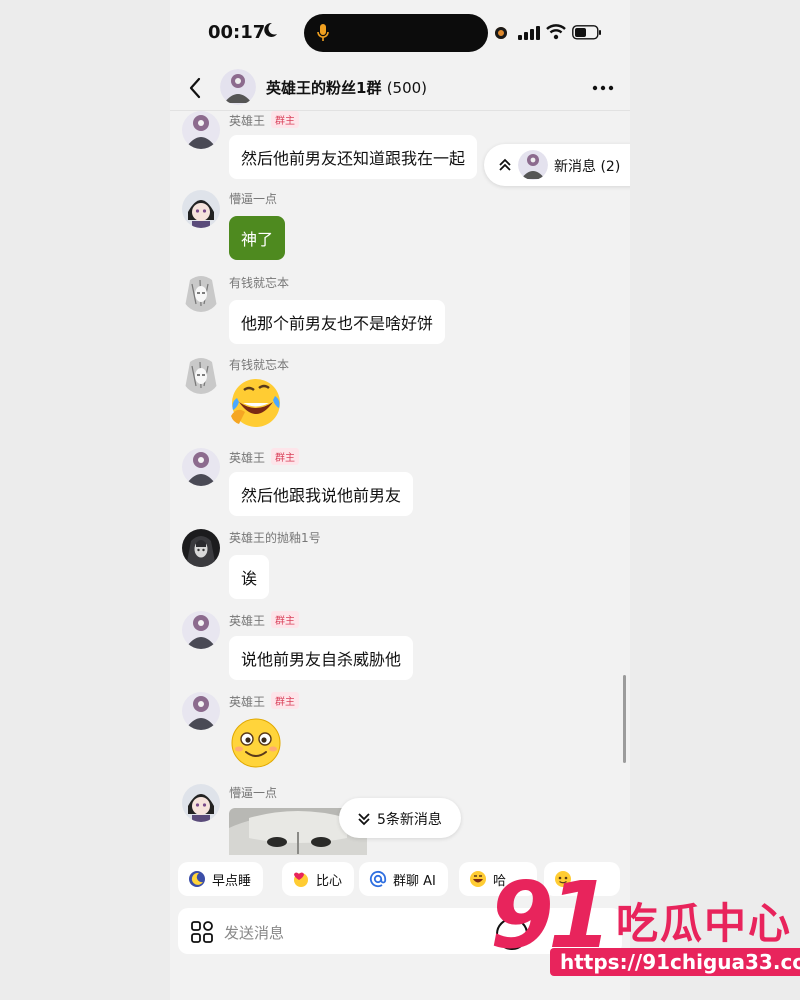 The image size is (800, 1000). What do you see at coordinates (407, 88) in the screenshot?
I see `member-count: (500)` at bounding box center [407, 88].